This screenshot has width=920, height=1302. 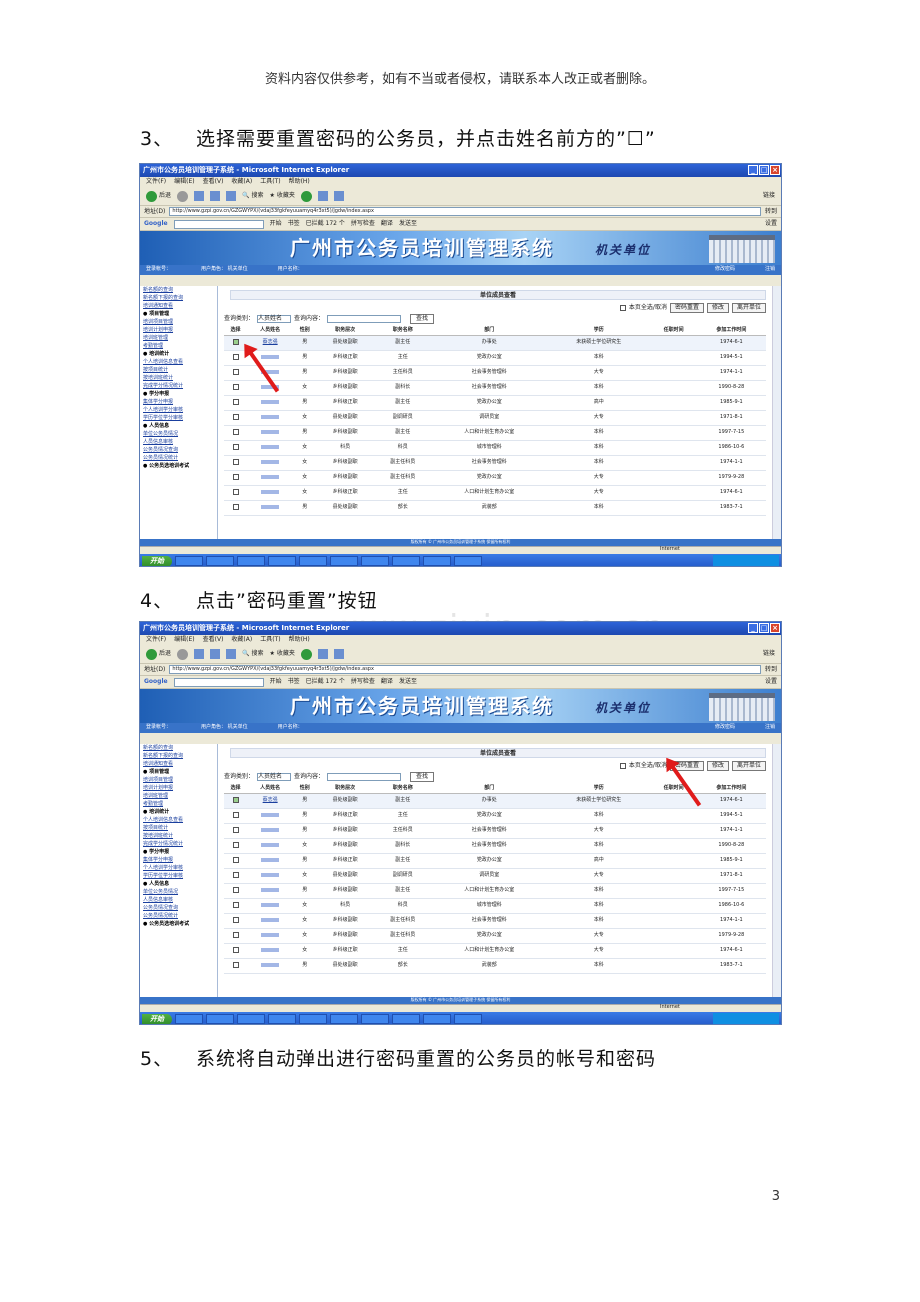 What do you see at coordinates (215, 654) in the screenshot?
I see `refresh-icon` at bounding box center [215, 654].